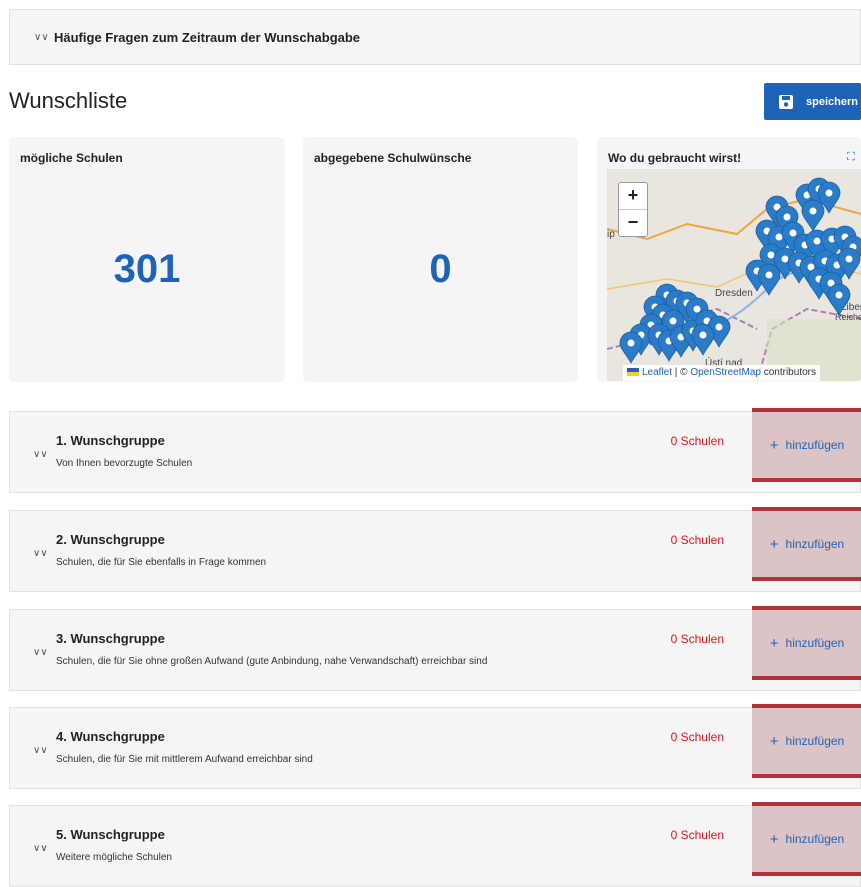 Image resolution: width=861 pixels, height=887 pixels. What do you see at coordinates (440, 269) in the screenshot?
I see `submitted-wishes-count: 0` at bounding box center [440, 269].